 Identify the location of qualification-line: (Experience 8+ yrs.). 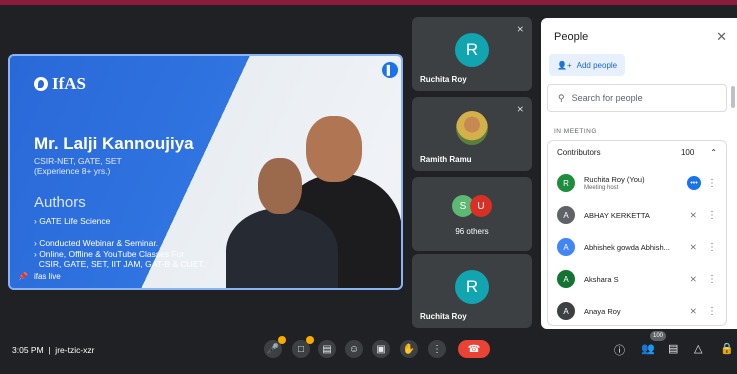
(72, 171).